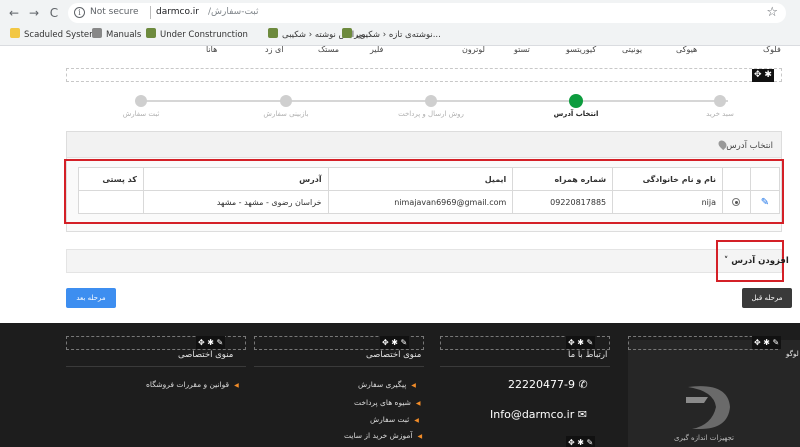  What do you see at coordinates (736, 179) in the screenshot?
I see `col-select` at bounding box center [736, 179].